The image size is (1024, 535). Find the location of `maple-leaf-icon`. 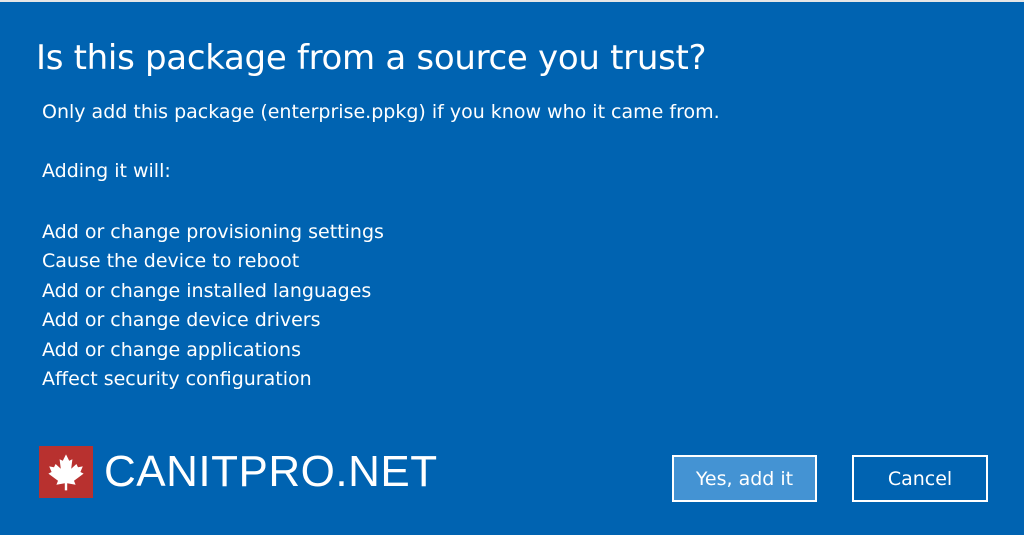

maple-leaf-icon is located at coordinates (66, 472).